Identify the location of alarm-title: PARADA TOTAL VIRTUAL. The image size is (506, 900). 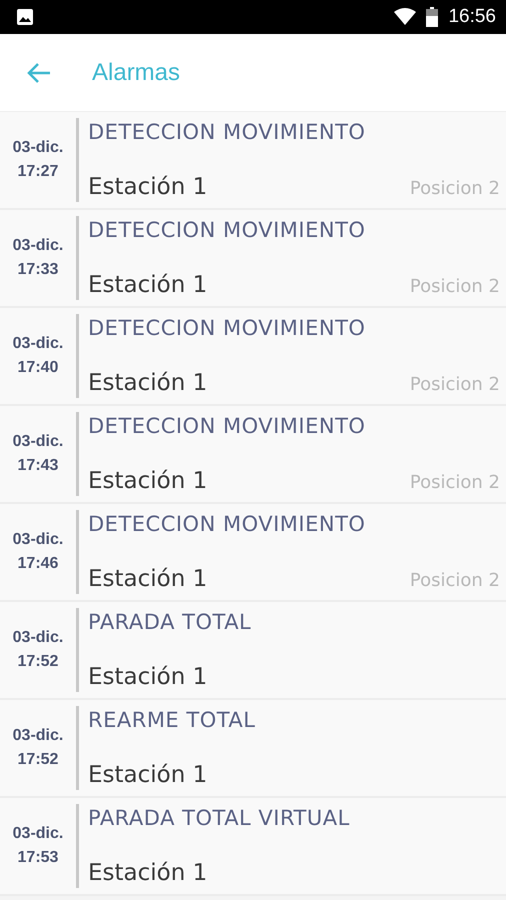
(219, 818).